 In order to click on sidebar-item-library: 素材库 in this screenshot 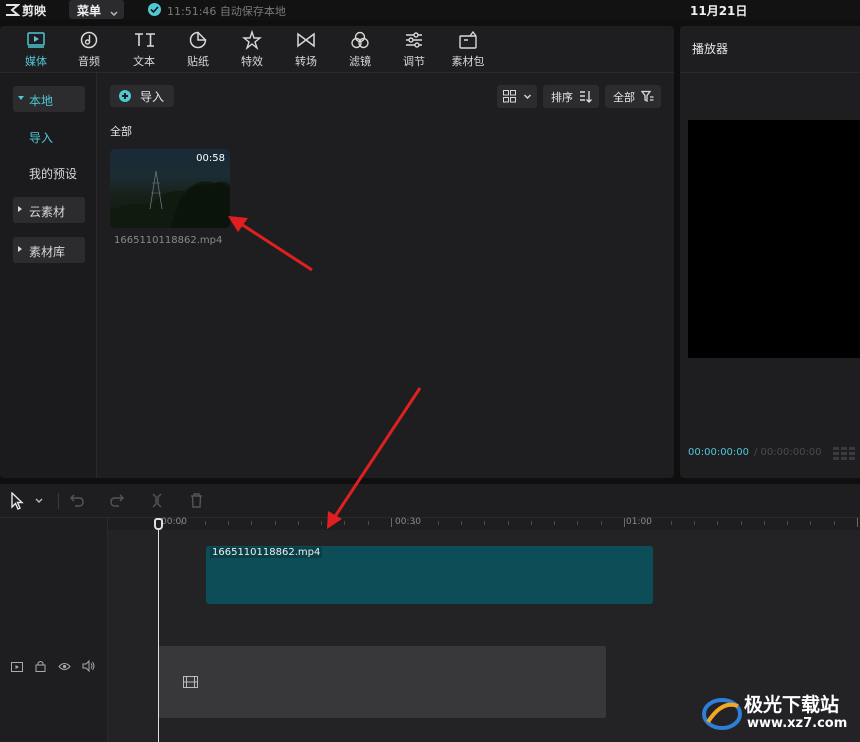, I will do `click(49, 250)`.